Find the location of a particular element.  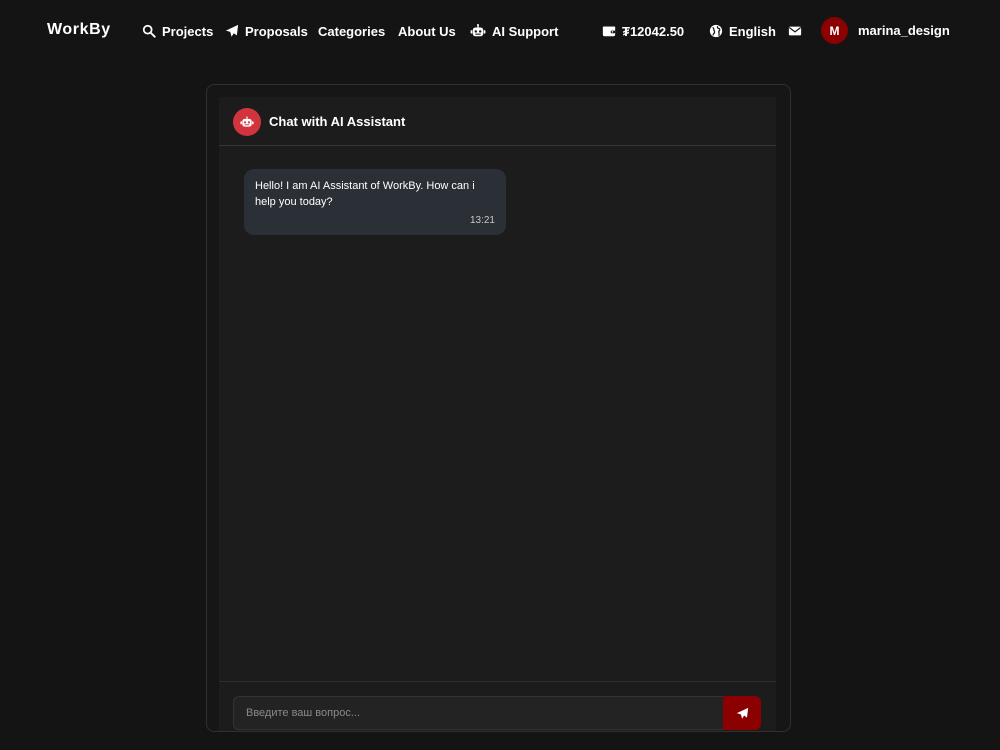

messages-button is located at coordinates (795, 31).